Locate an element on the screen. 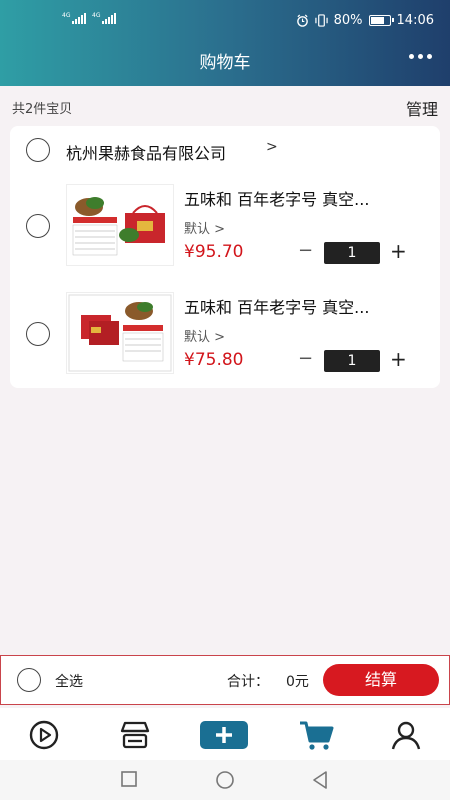  battery-percent: 80% is located at coordinates (348, 20).